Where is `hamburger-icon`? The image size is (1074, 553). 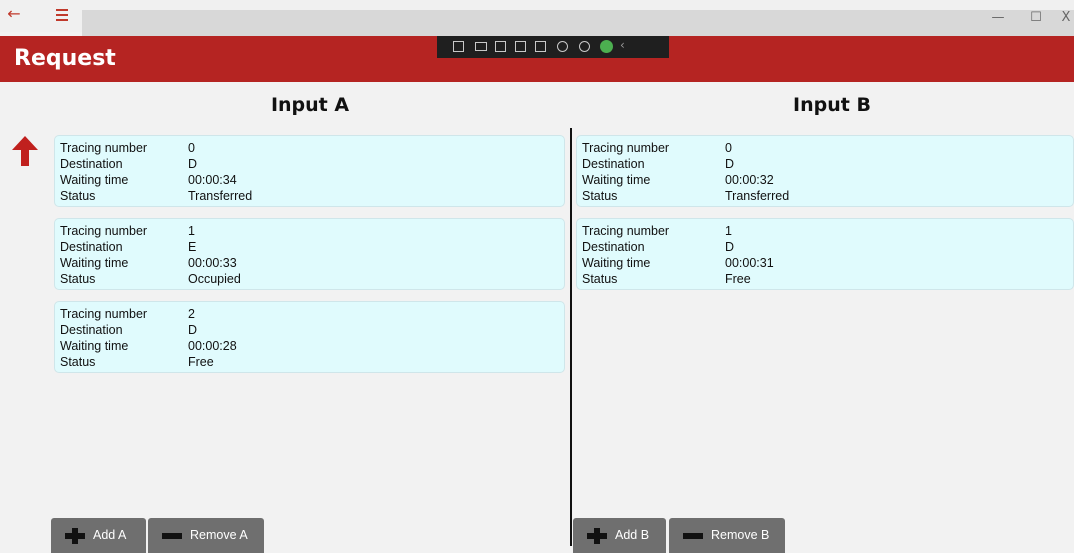
hamburger-icon is located at coordinates (62, 15).